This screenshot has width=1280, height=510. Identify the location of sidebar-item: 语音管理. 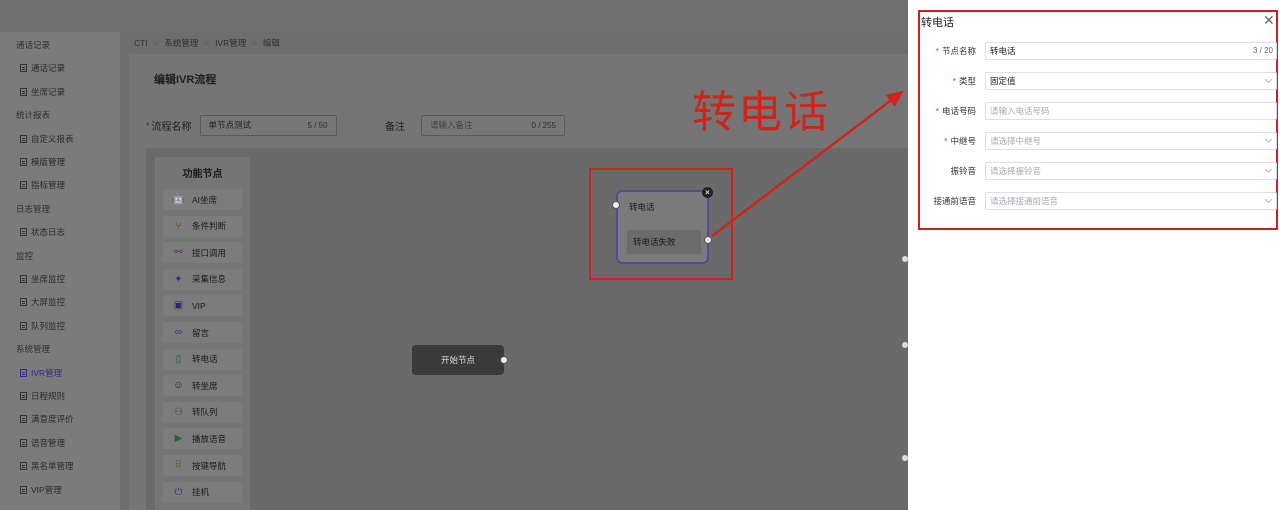
(60, 443).